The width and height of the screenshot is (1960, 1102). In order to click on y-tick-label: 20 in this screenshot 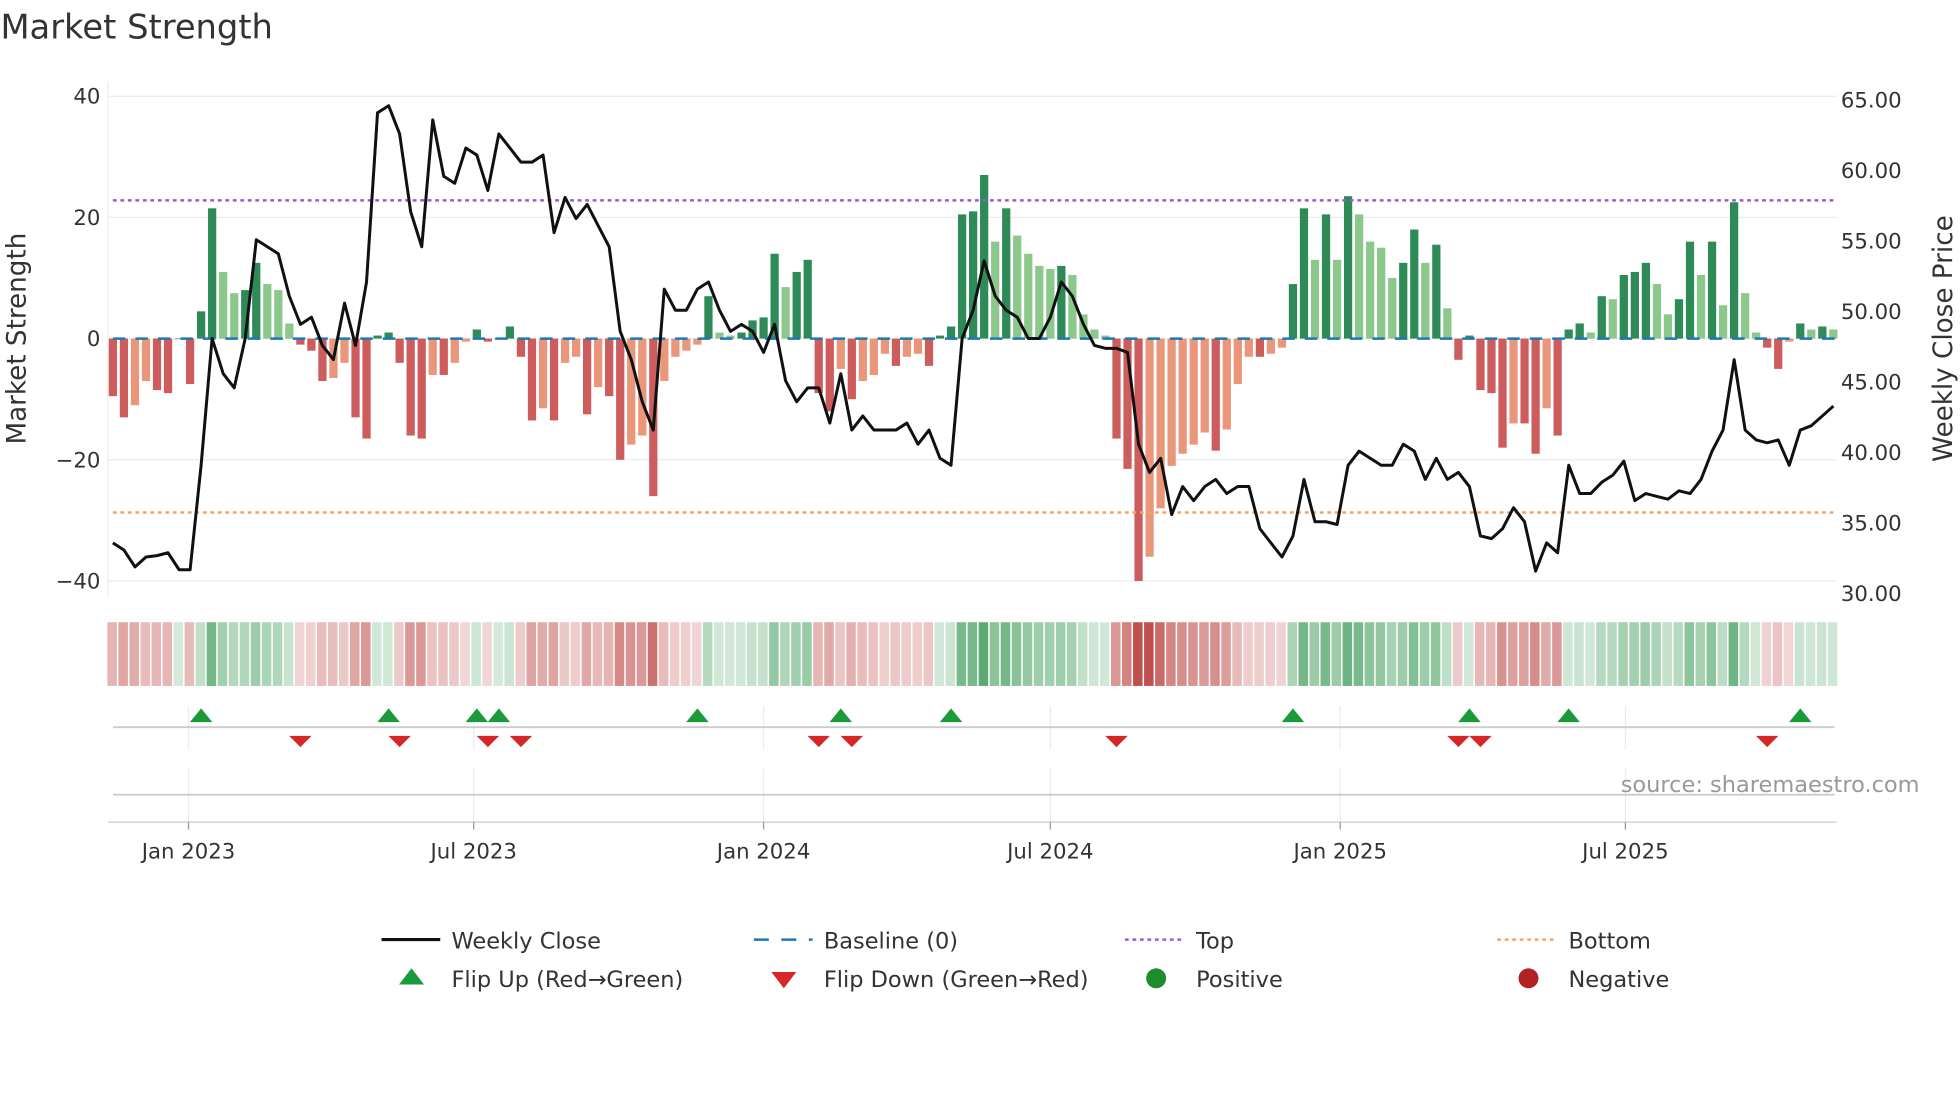, I will do `click(86, 218)`.